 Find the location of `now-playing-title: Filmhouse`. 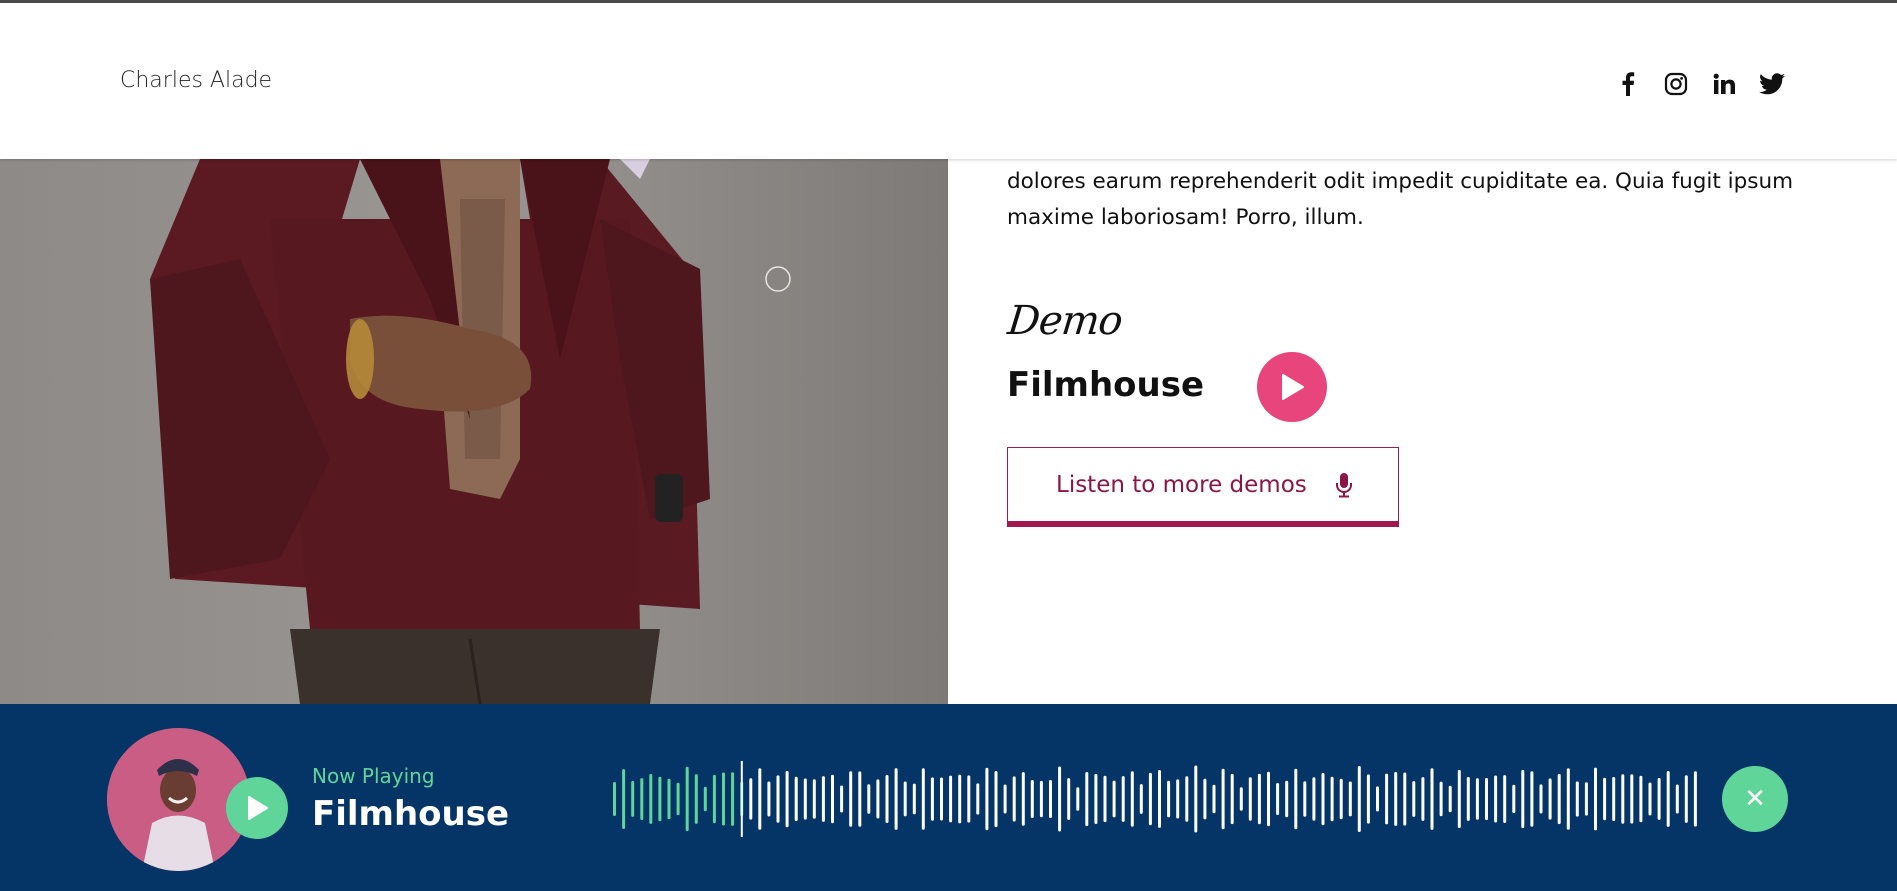

now-playing-title: Filmhouse is located at coordinates (411, 814).